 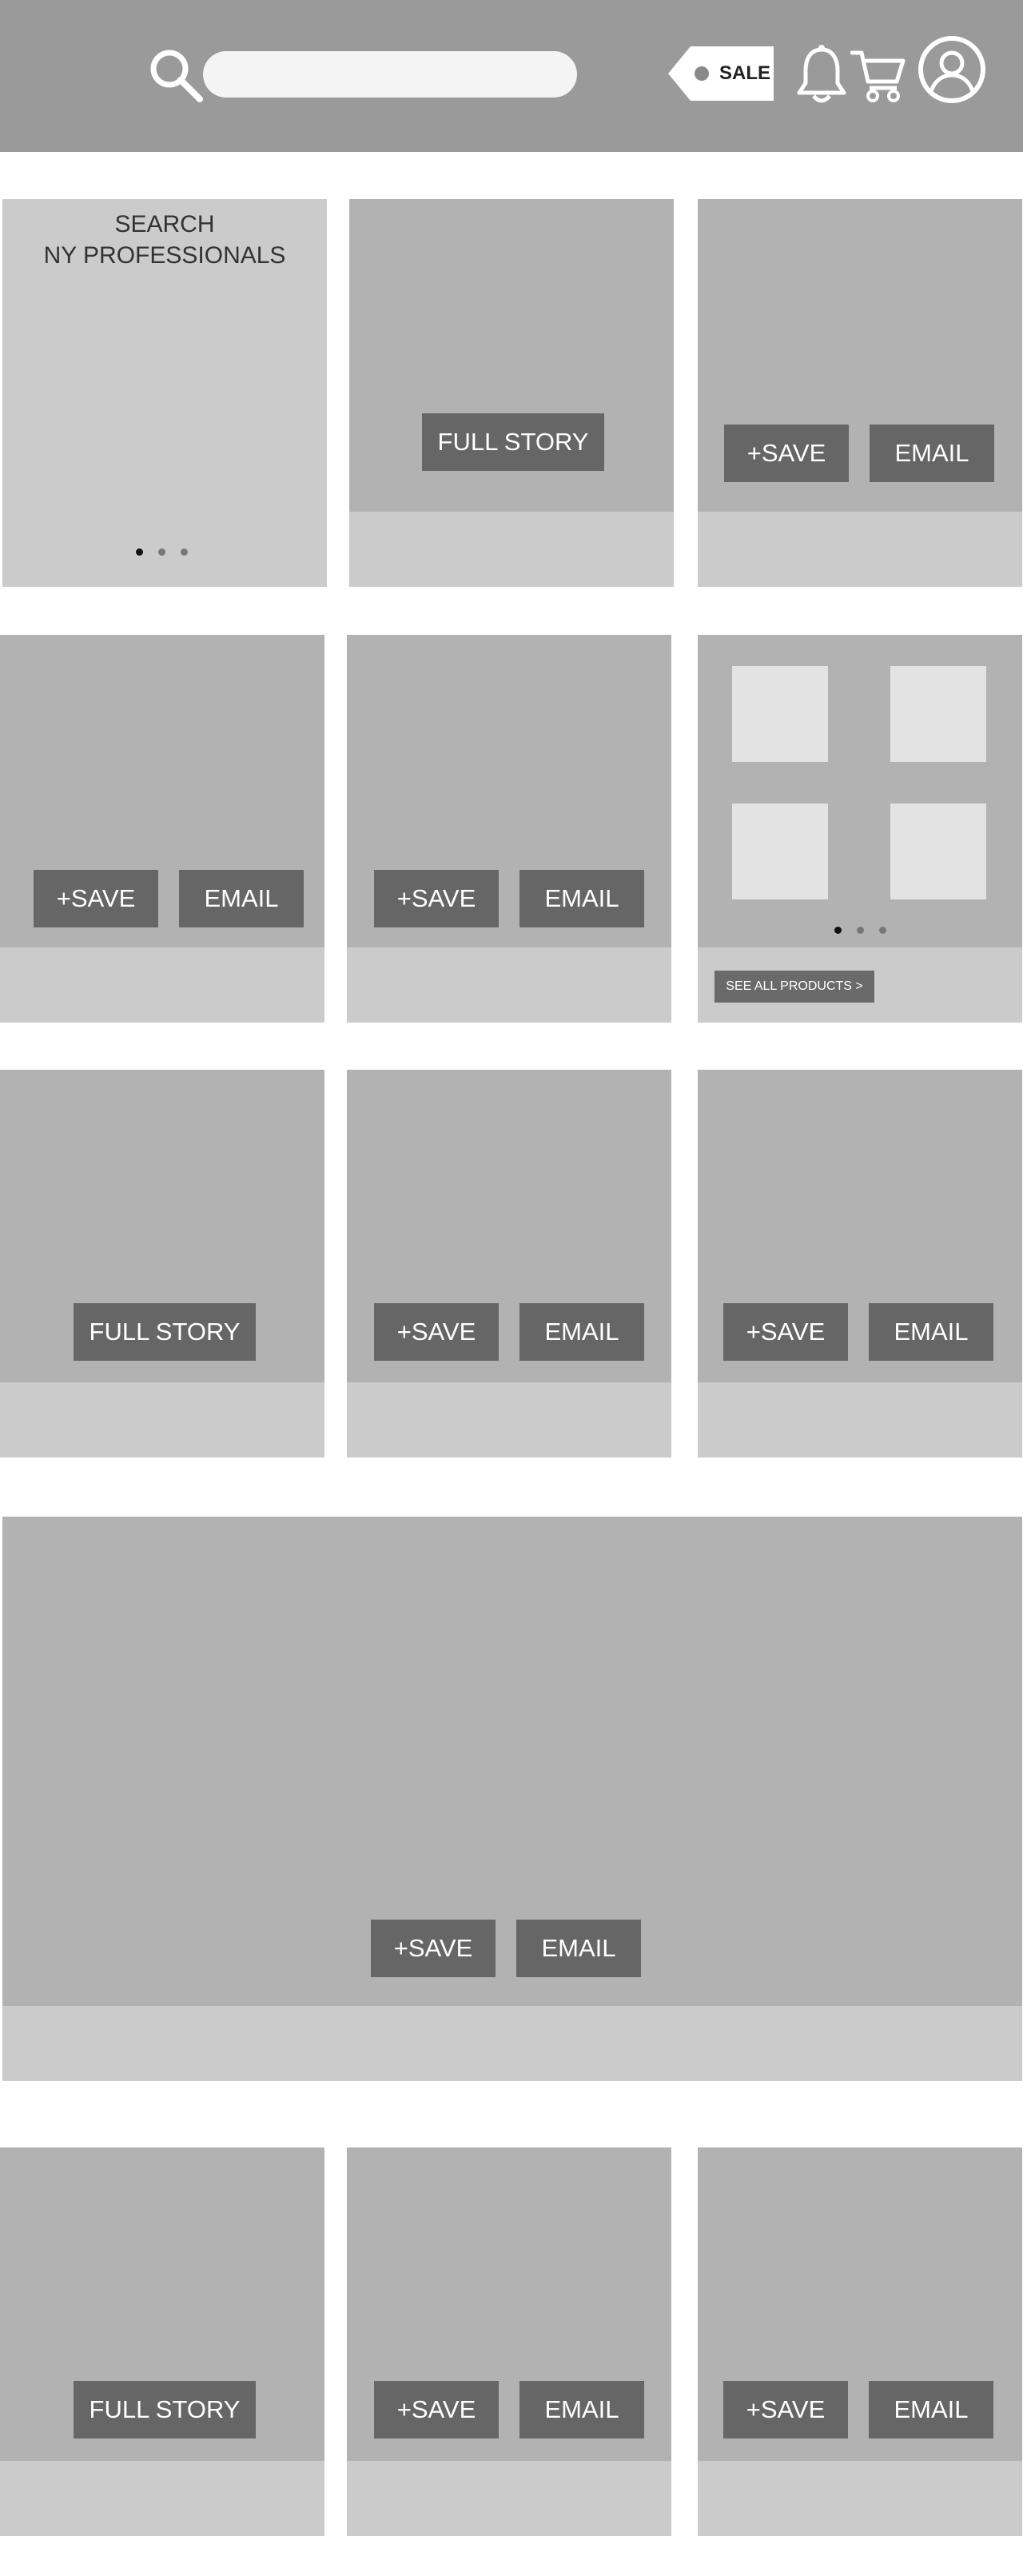 I want to click on product-grid-card: SEE ALL PRODUCTS >, so click(x=860, y=829).